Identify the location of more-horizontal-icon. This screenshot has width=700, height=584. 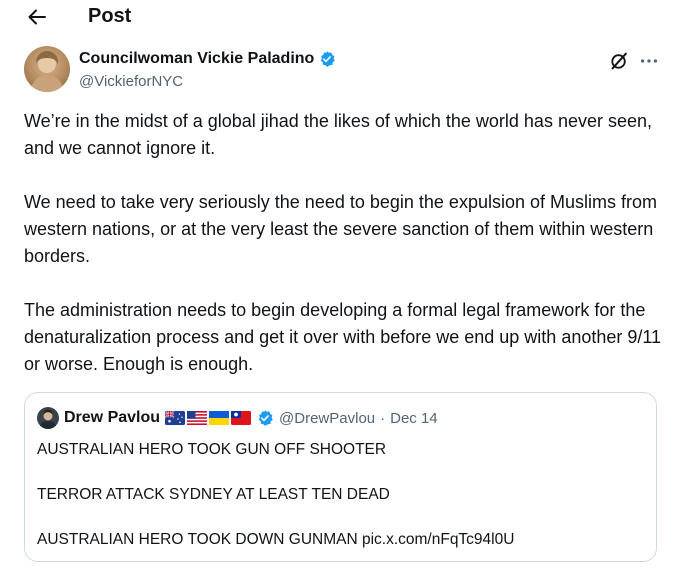
(649, 61).